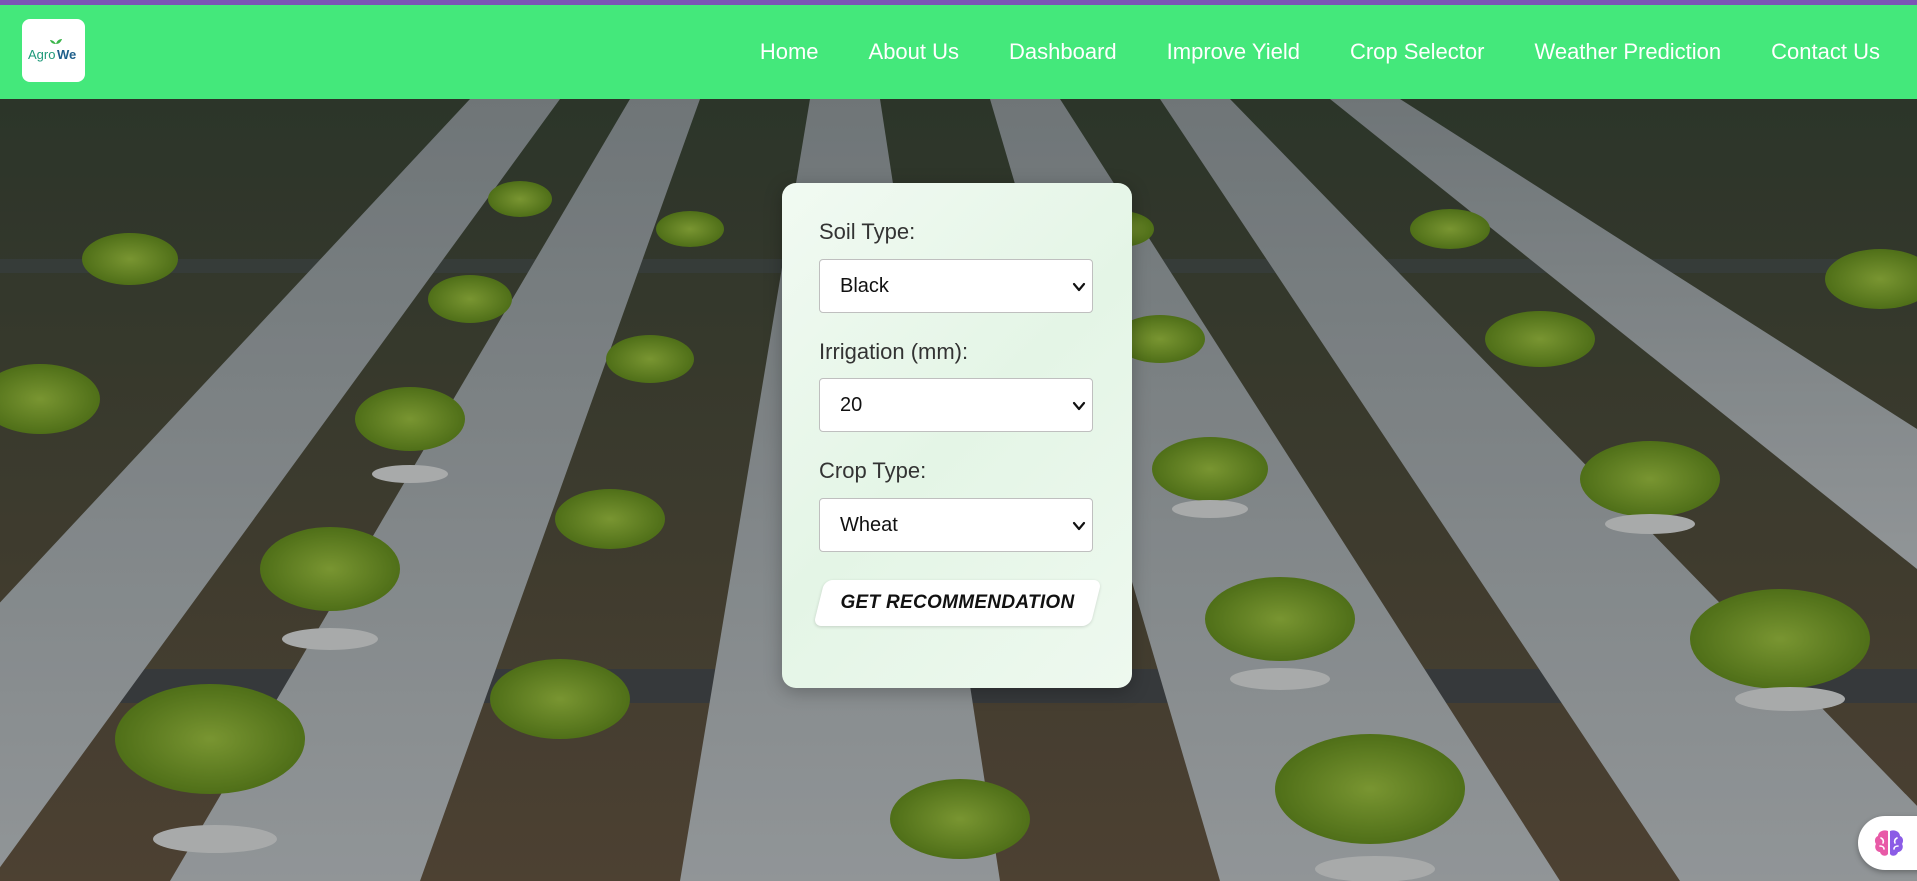 The height and width of the screenshot is (881, 1917). What do you see at coordinates (851, 405) in the screenshot?
I see `irrigation-value: 20` at bounding box center [851, 405].